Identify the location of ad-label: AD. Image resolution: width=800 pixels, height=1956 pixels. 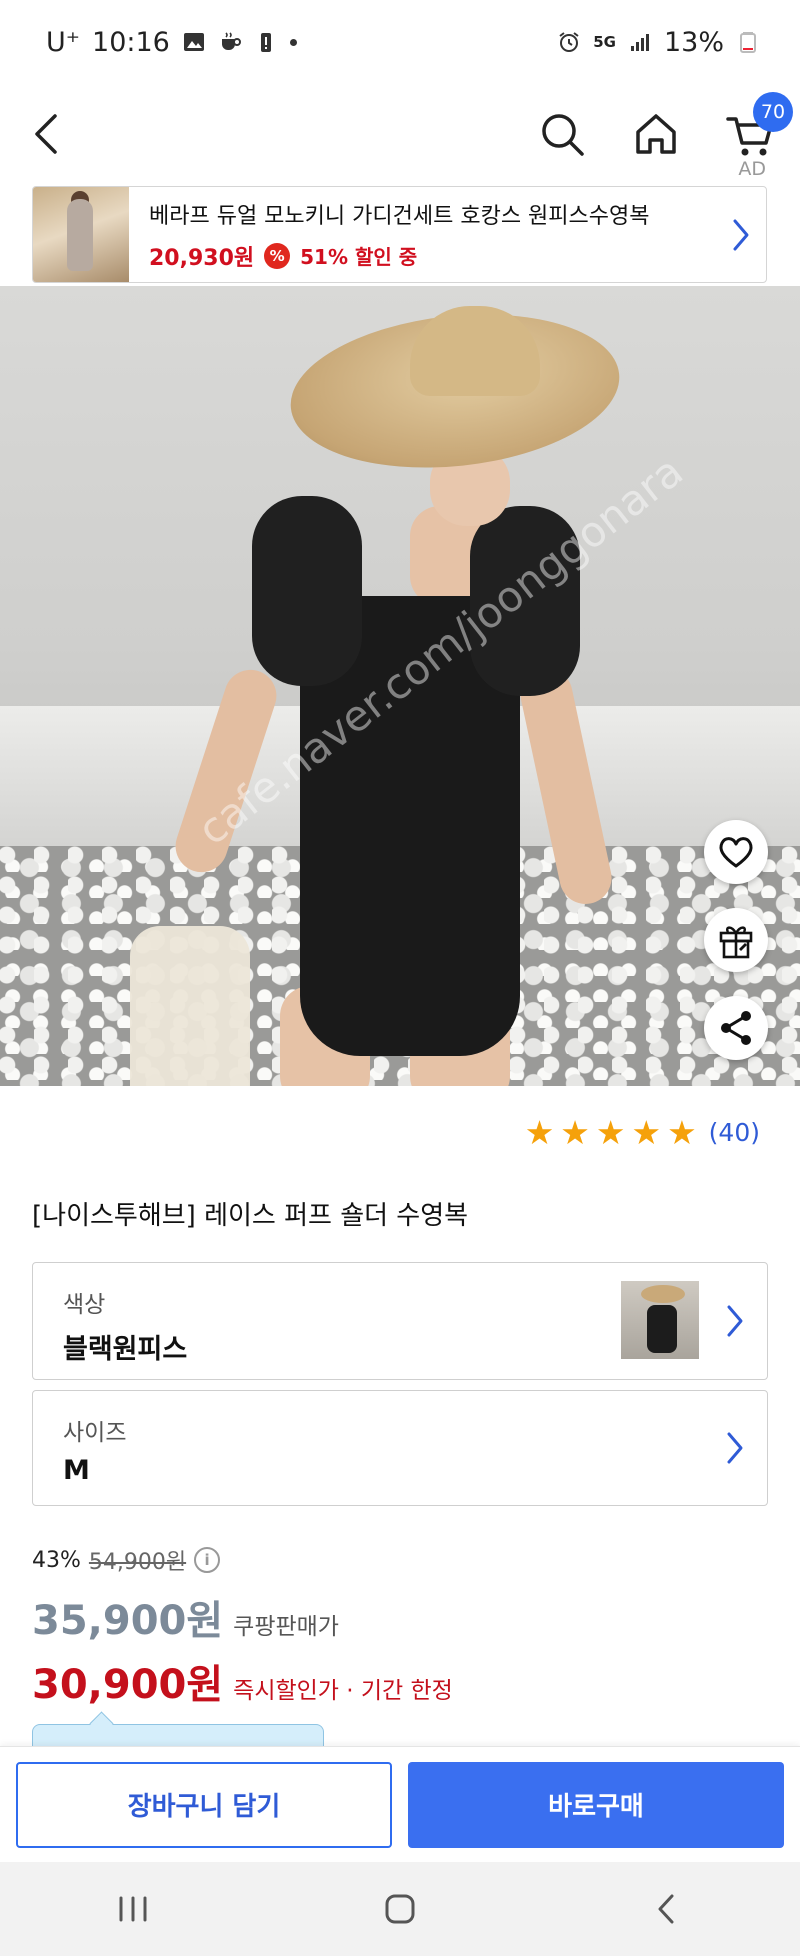
(752, 169).